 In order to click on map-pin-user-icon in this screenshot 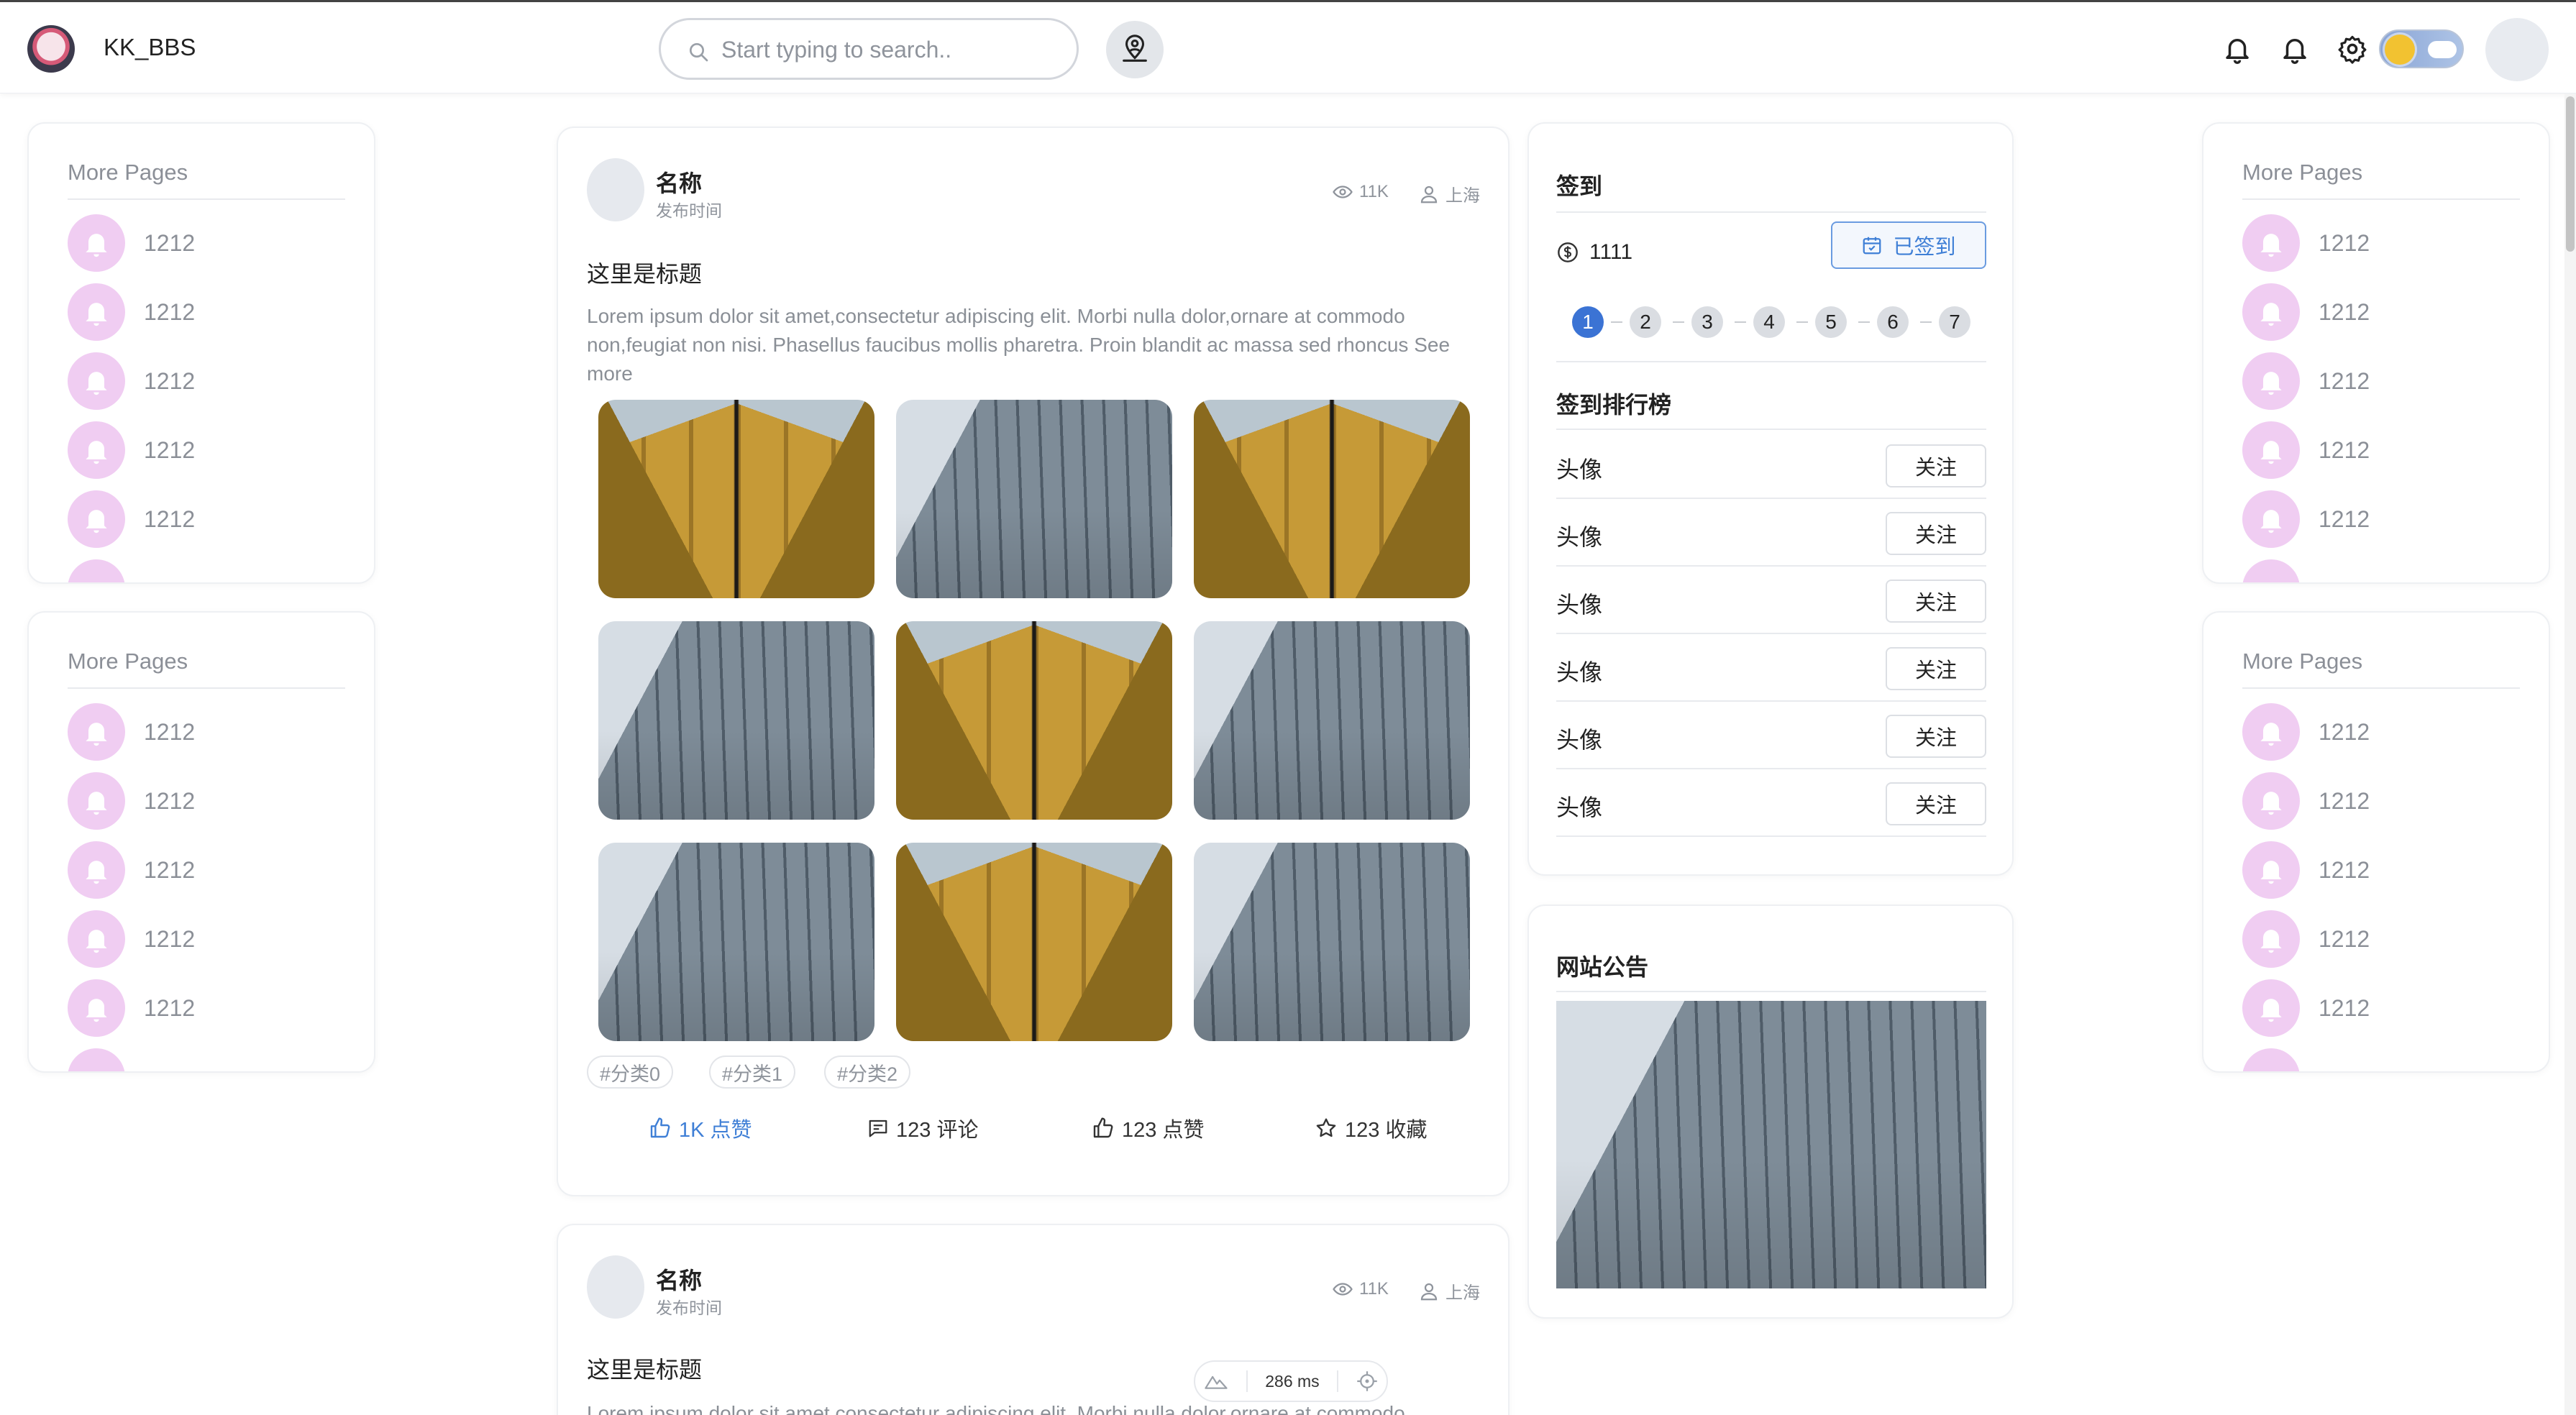, I will do `click(1135, 48)`.